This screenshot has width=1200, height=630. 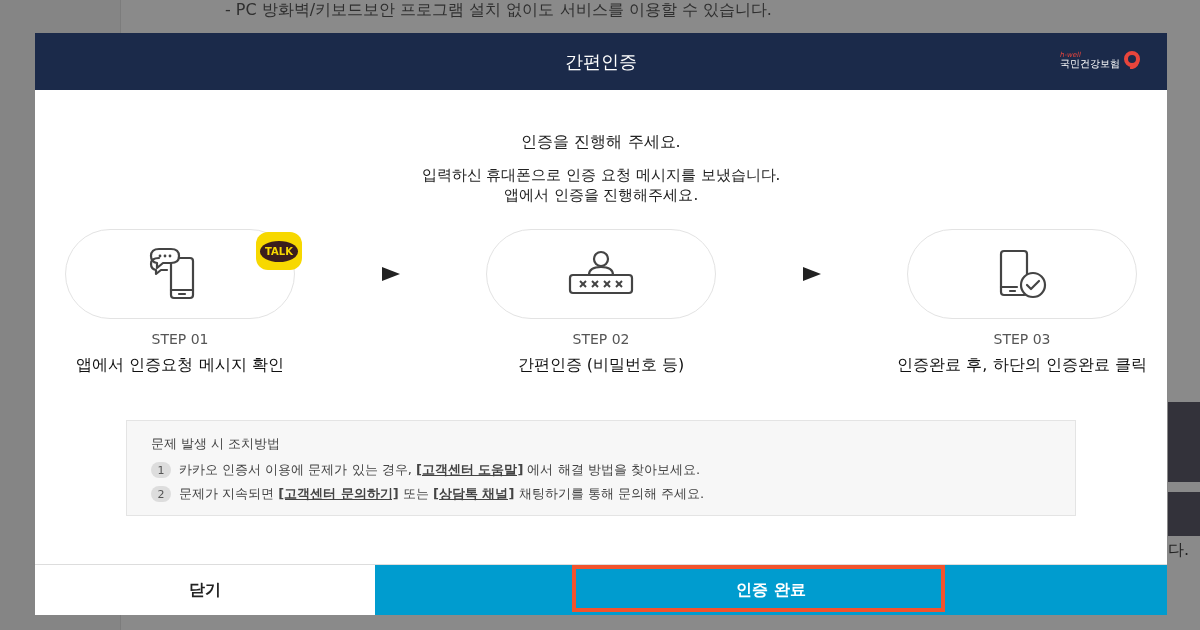 I want to click on step-label: 간편인증 (비밀번호 등), so click(x=601, y=365).